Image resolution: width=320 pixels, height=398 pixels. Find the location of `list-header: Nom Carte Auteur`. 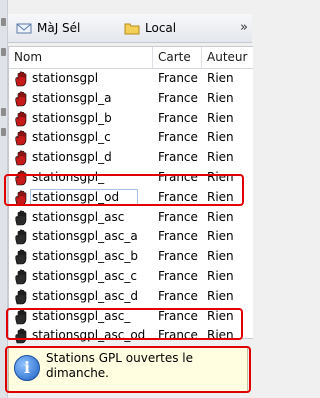

list-header: Nom Carte Auteur is located at coordinates (131, 58).